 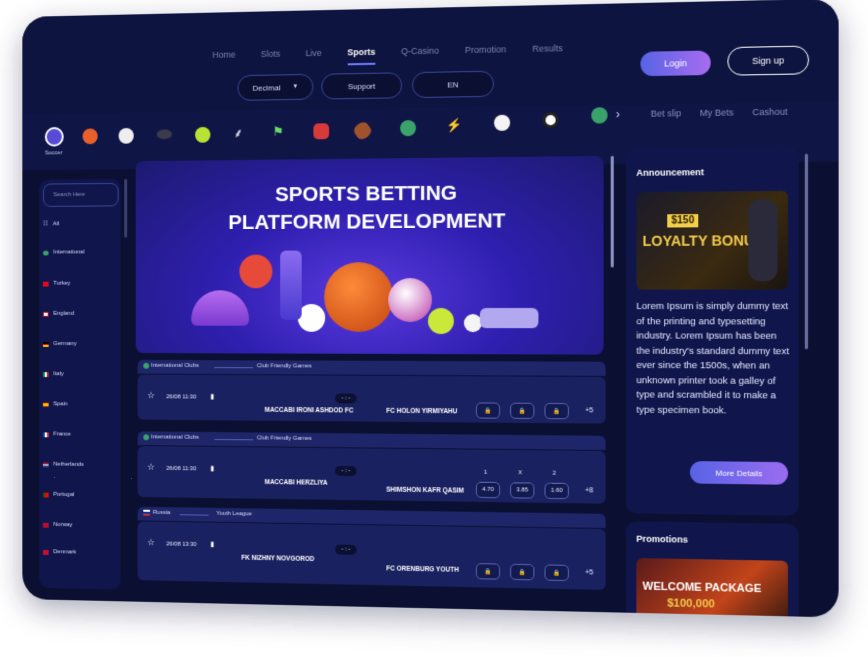 What do you see at coordinates (589, 490) in the screenshot?
I see `more-markets: +8` at bounding box center [589, 490].